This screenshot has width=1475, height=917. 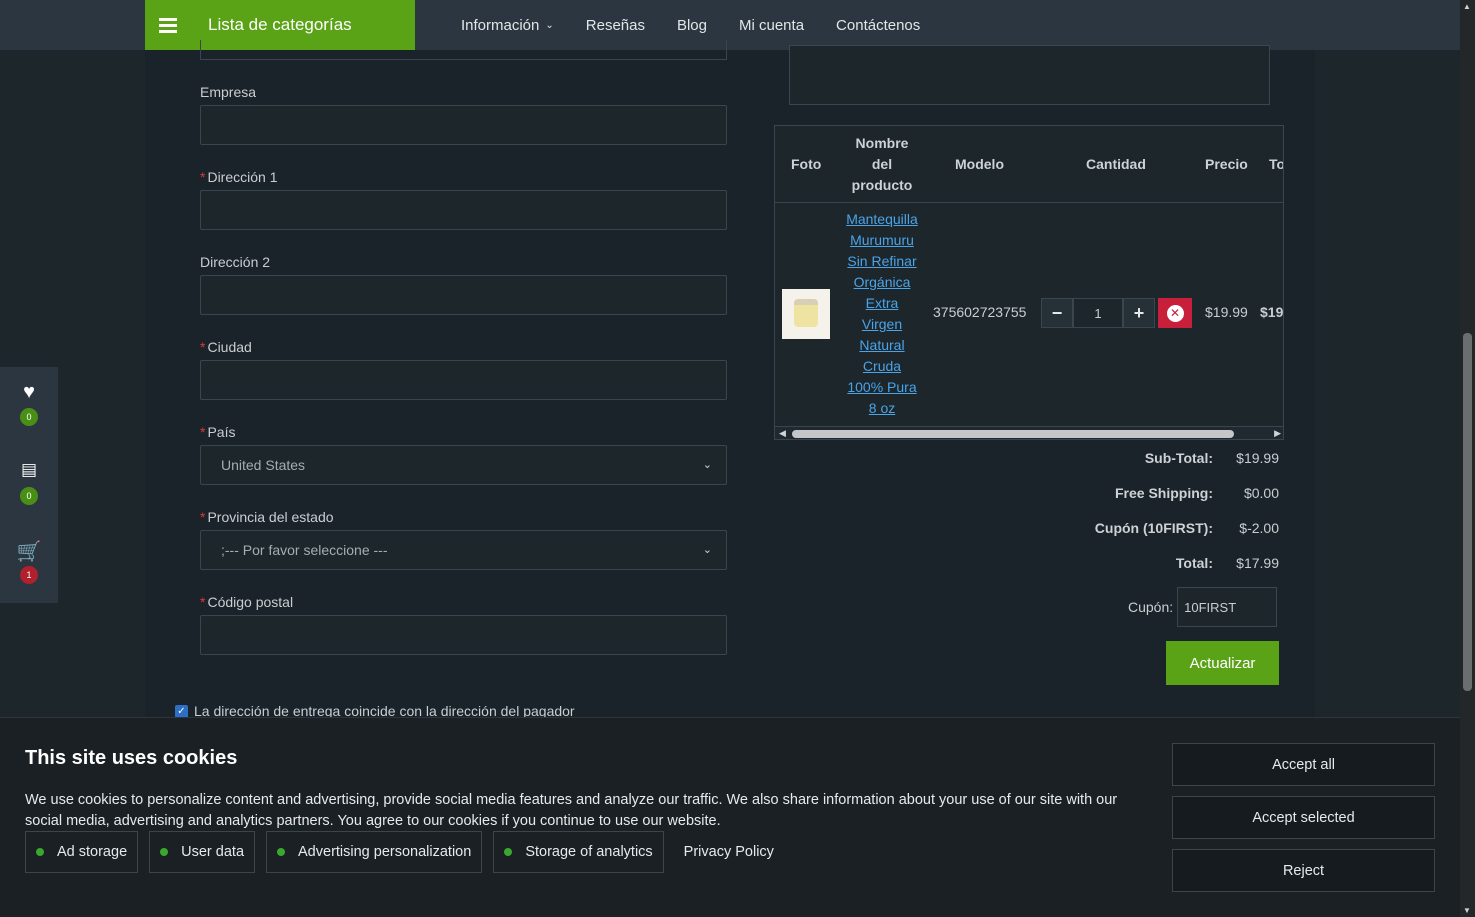 What do you see at coordinates (1467, 512) in the screenshot?
I see `page-scrollbar-thumb` at bounding box center [1467, 512].